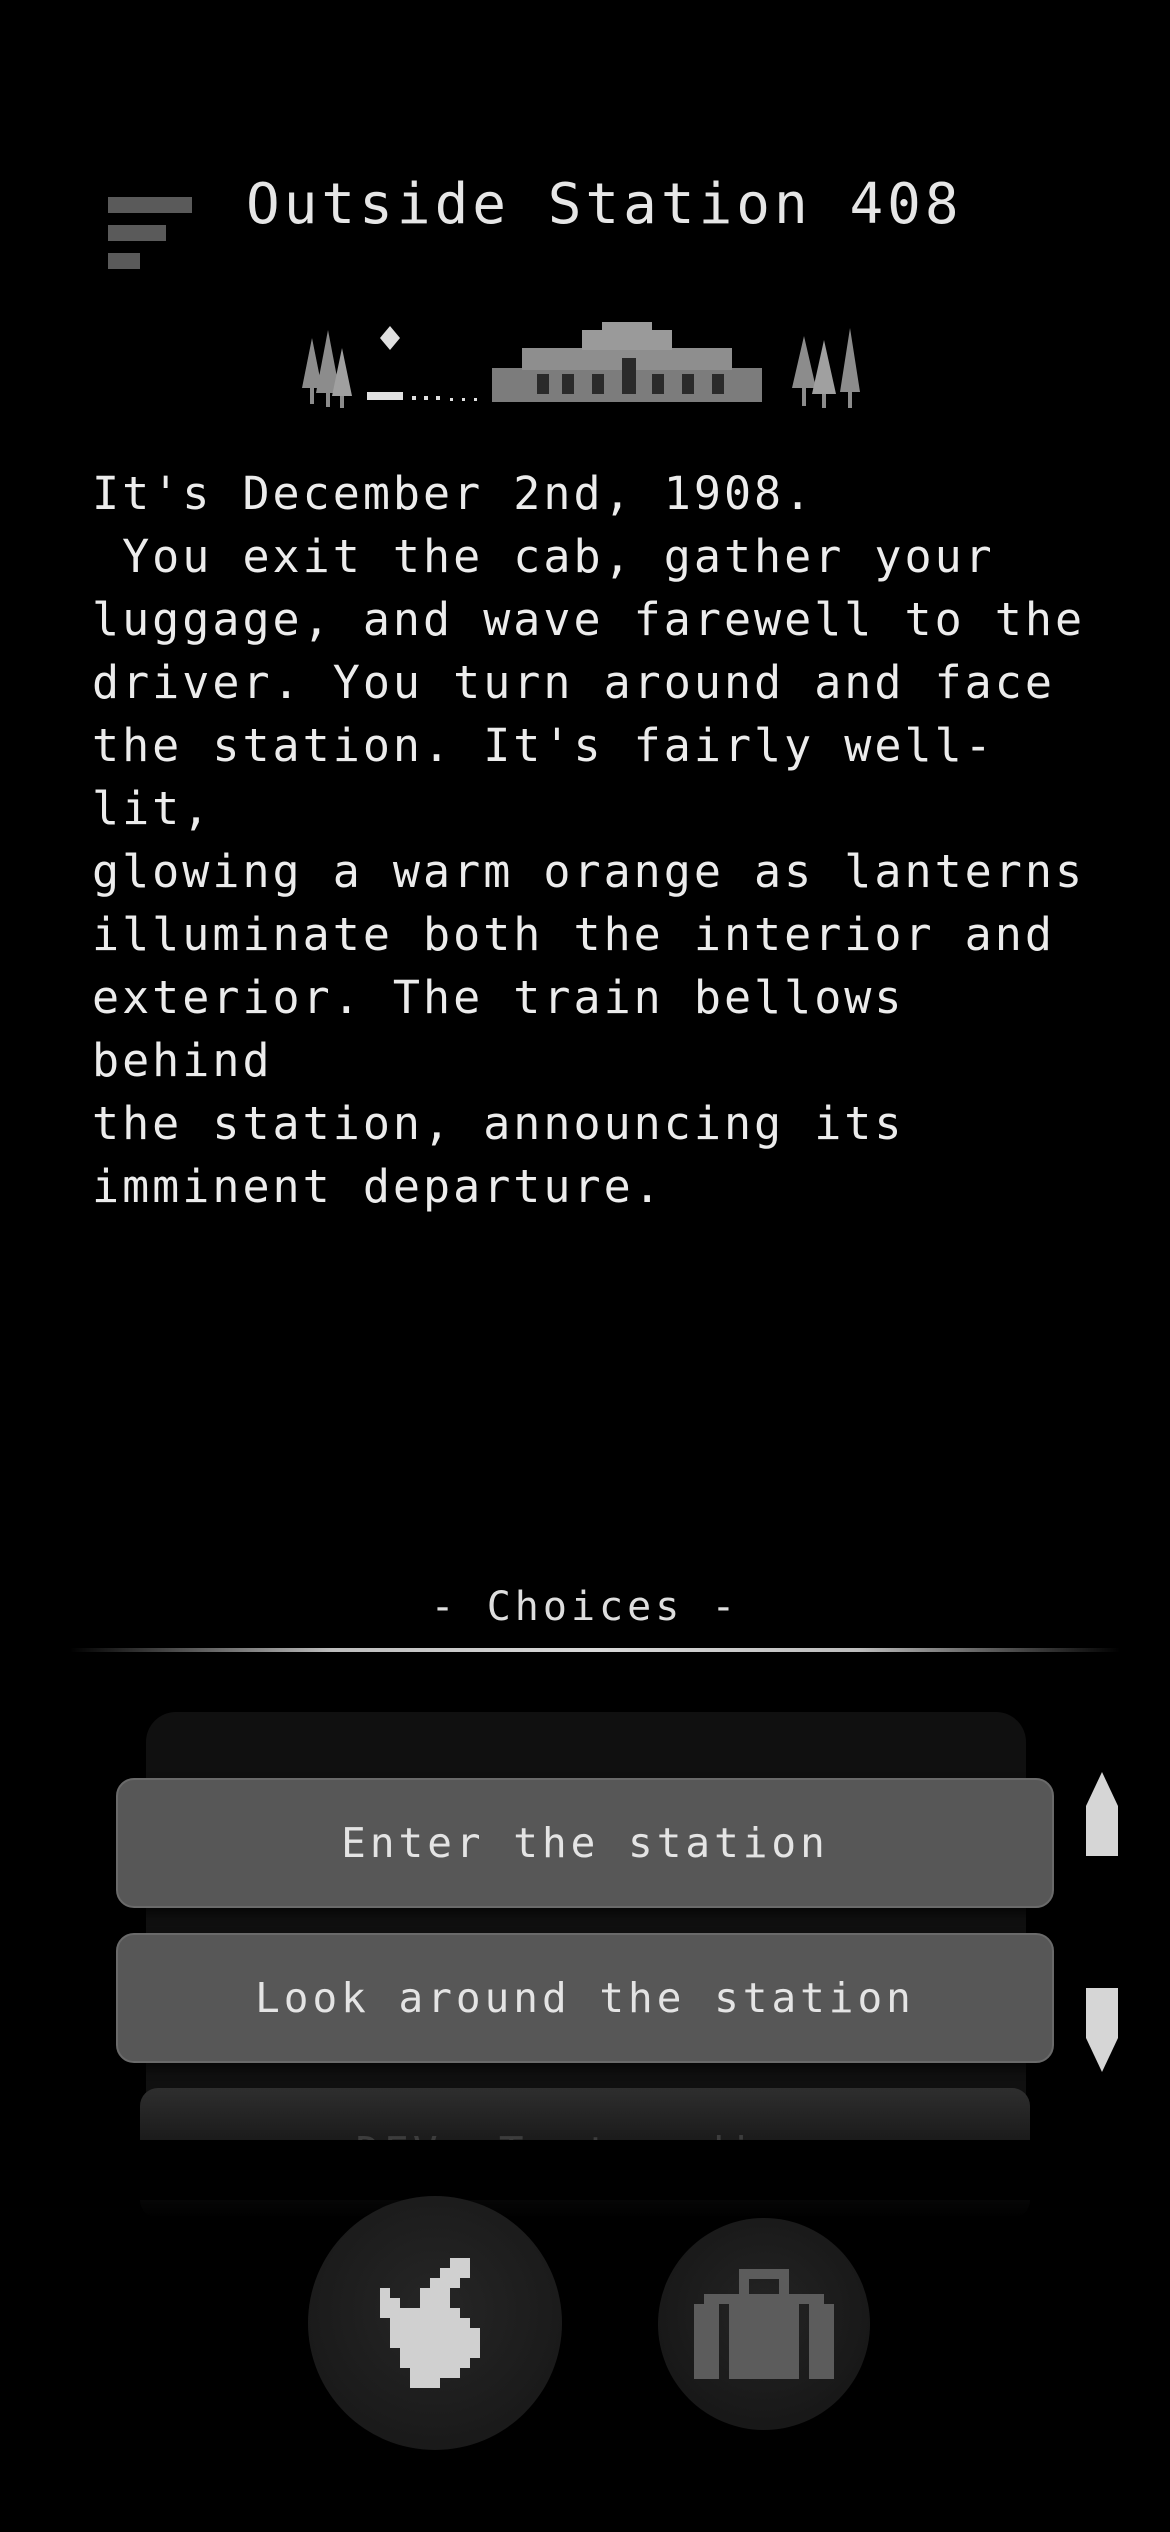  I want to click on menu-button, so click(148, 240).